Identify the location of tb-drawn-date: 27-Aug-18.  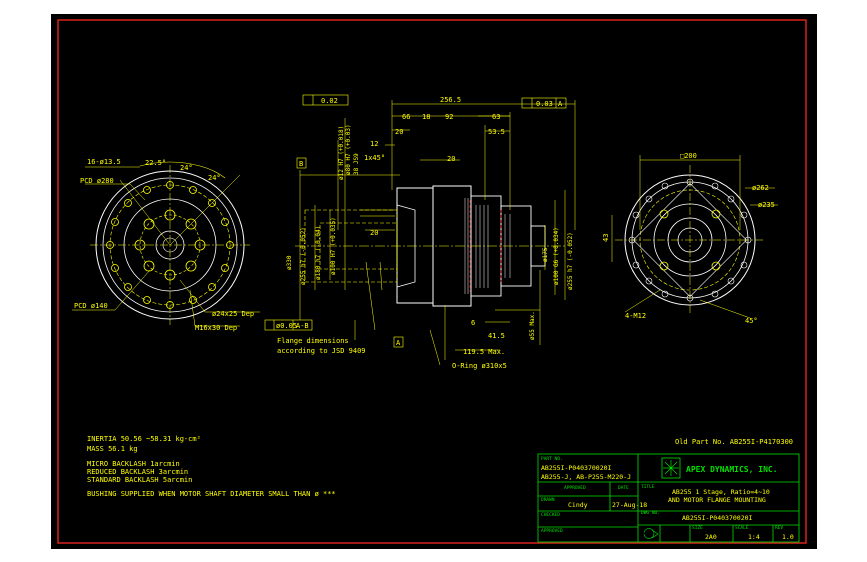
(629, 505).